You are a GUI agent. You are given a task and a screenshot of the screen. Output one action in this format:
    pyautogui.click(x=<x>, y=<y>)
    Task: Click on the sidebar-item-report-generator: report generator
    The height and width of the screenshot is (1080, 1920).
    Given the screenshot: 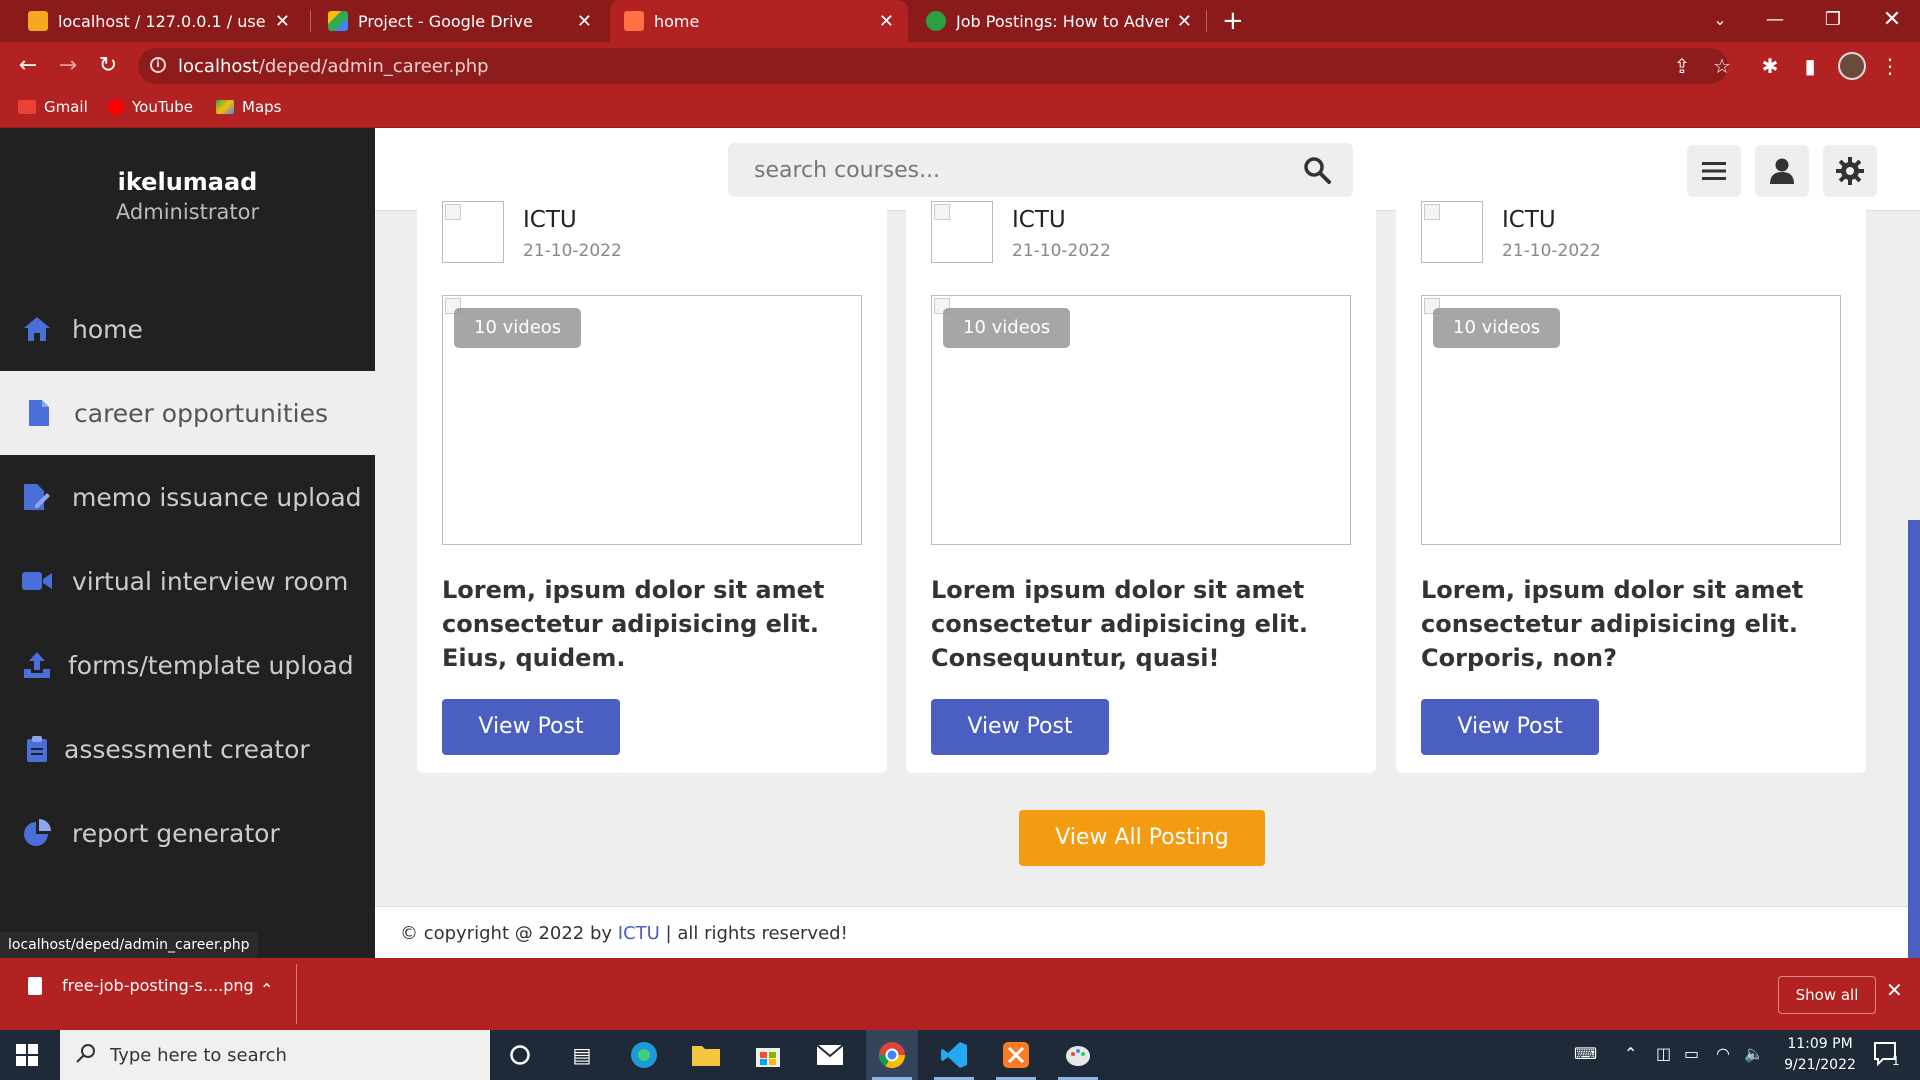 What is the action you would take?
    pyautogui.click(x=187, y=833)
    